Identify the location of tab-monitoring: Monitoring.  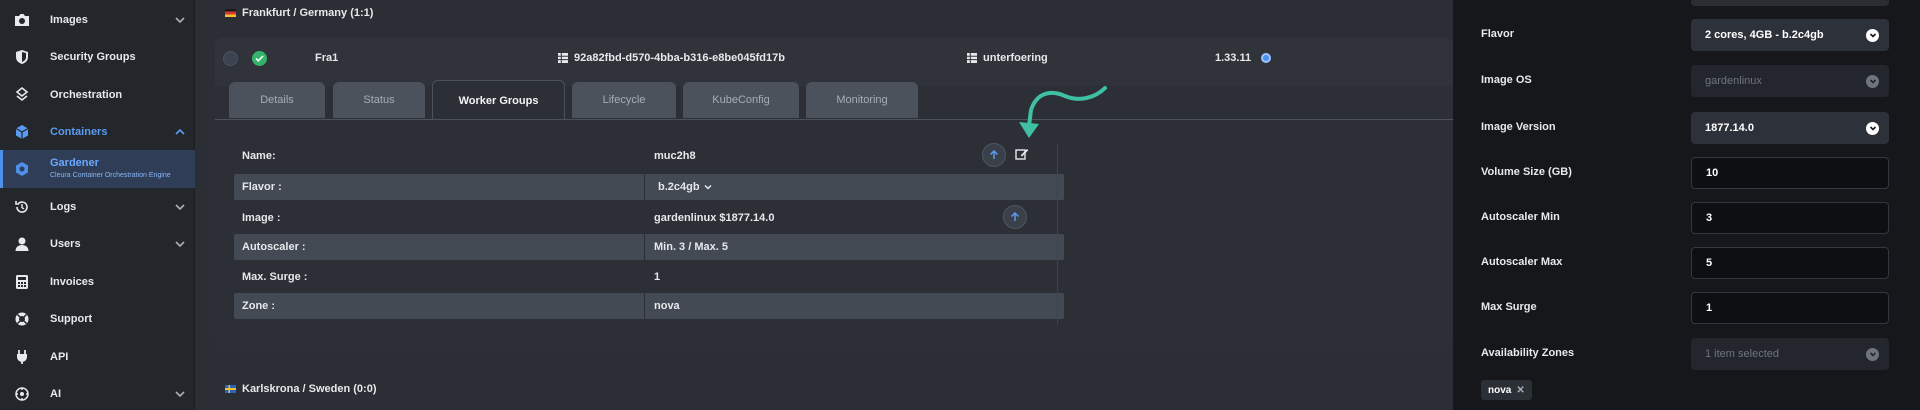
(862, 100).